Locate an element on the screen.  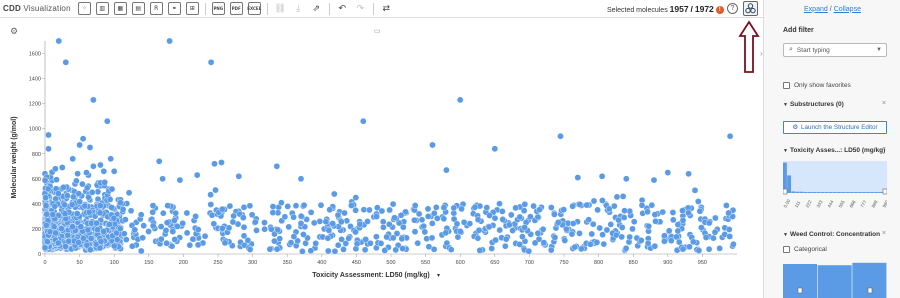
histogram-icon: ▦ is located at coordinates (120, 8).